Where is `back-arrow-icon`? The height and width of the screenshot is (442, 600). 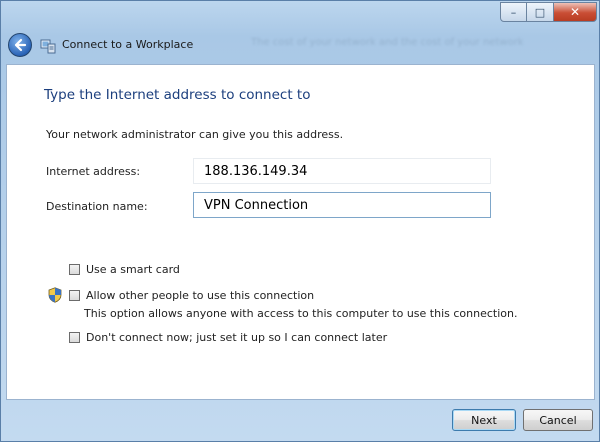
back-arrow-icon is located at coordinates (20, 45).